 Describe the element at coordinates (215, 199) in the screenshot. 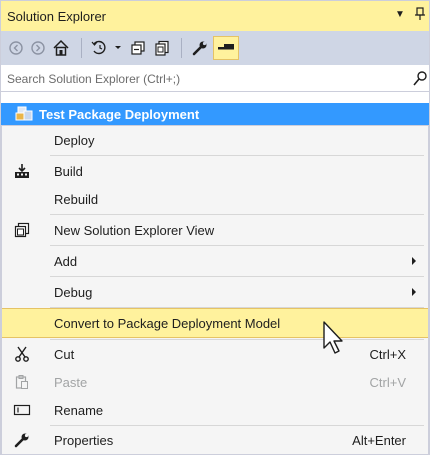

I see `menu-item-rebuild: Rebuild` at that location.